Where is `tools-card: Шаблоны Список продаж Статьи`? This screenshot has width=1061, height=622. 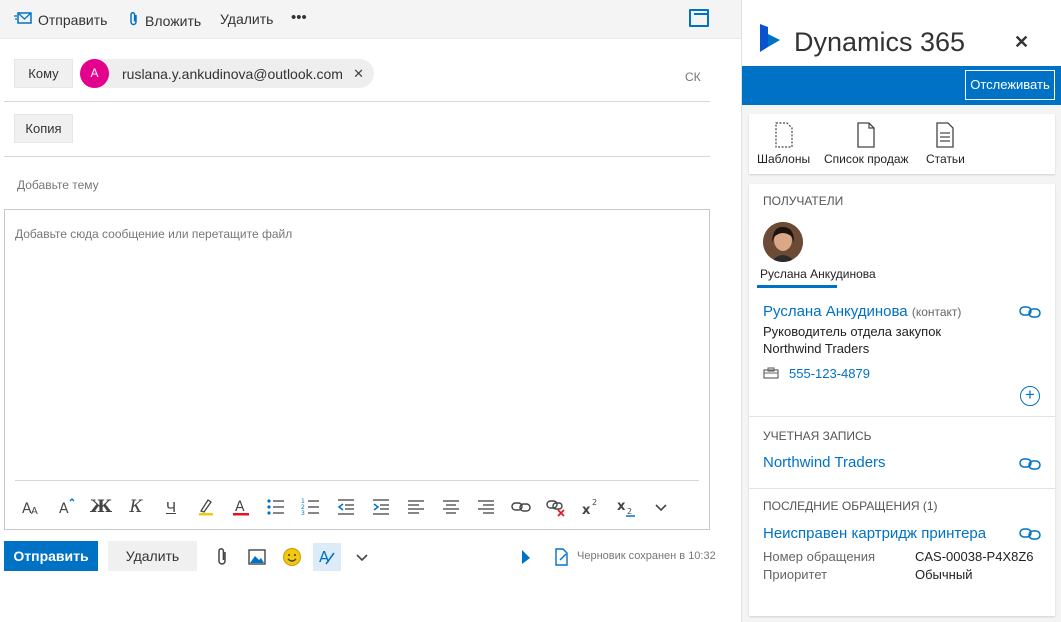 tools-card: Шаблоны Список продаж Статьи is located at coordinates (902, 144).